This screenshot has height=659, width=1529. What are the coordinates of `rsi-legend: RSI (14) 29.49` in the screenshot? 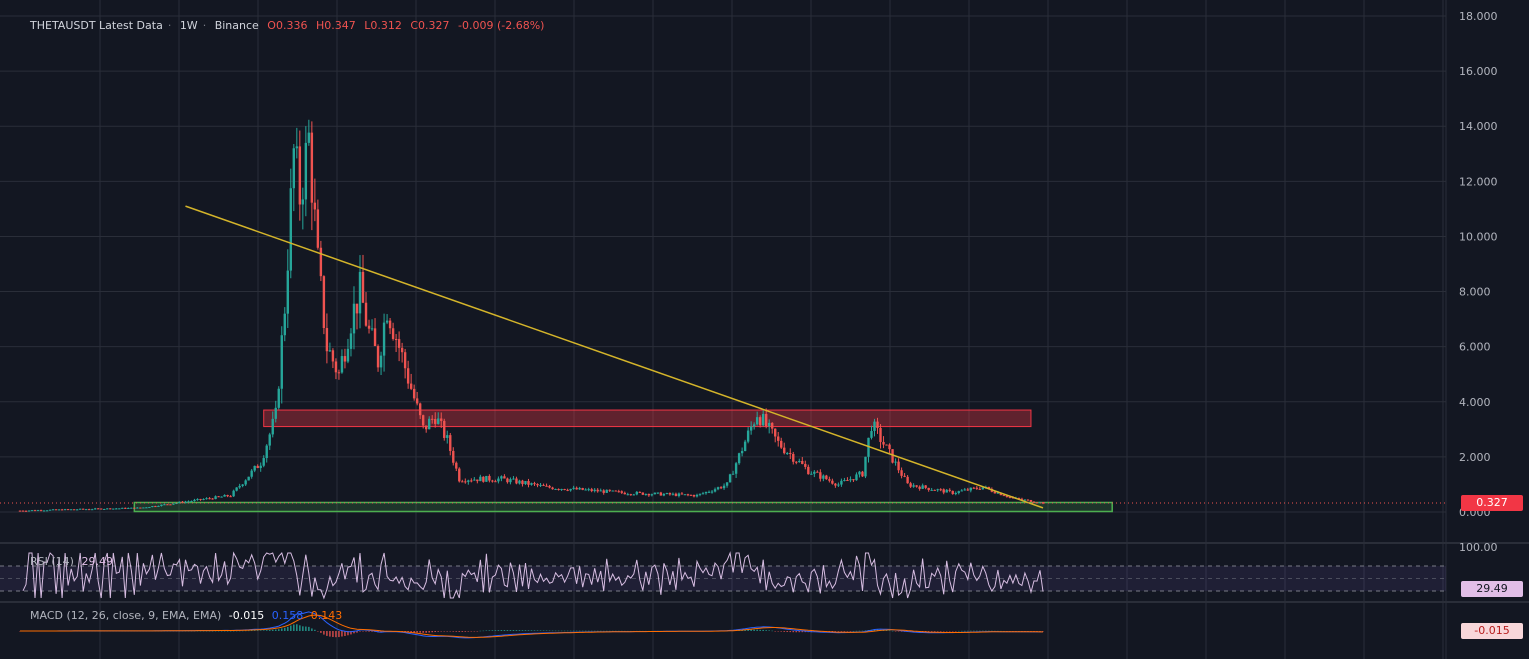 It's located at (73, 561).